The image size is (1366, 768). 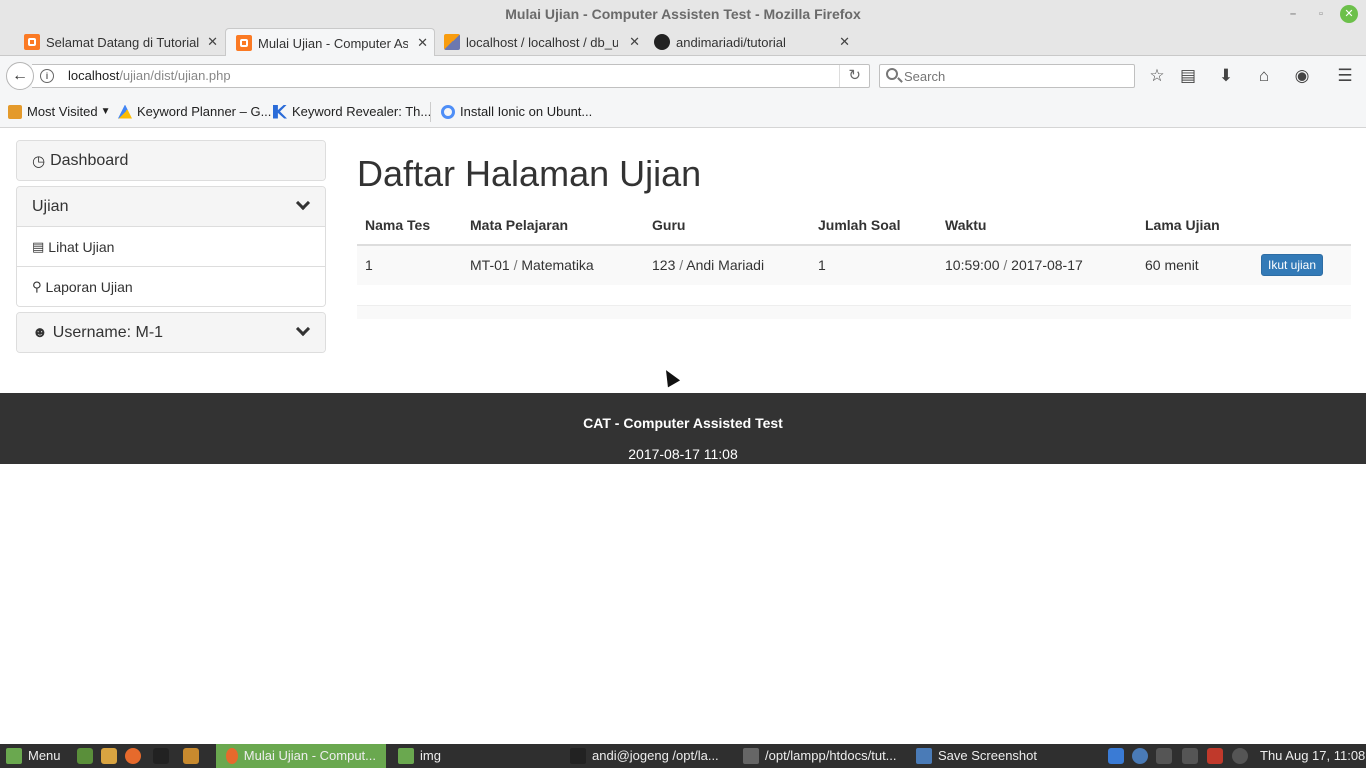 I want to click on tab-mulai-ujian: Mulai Ujian - Computer Ass ✕, so click(x=330, y=42).